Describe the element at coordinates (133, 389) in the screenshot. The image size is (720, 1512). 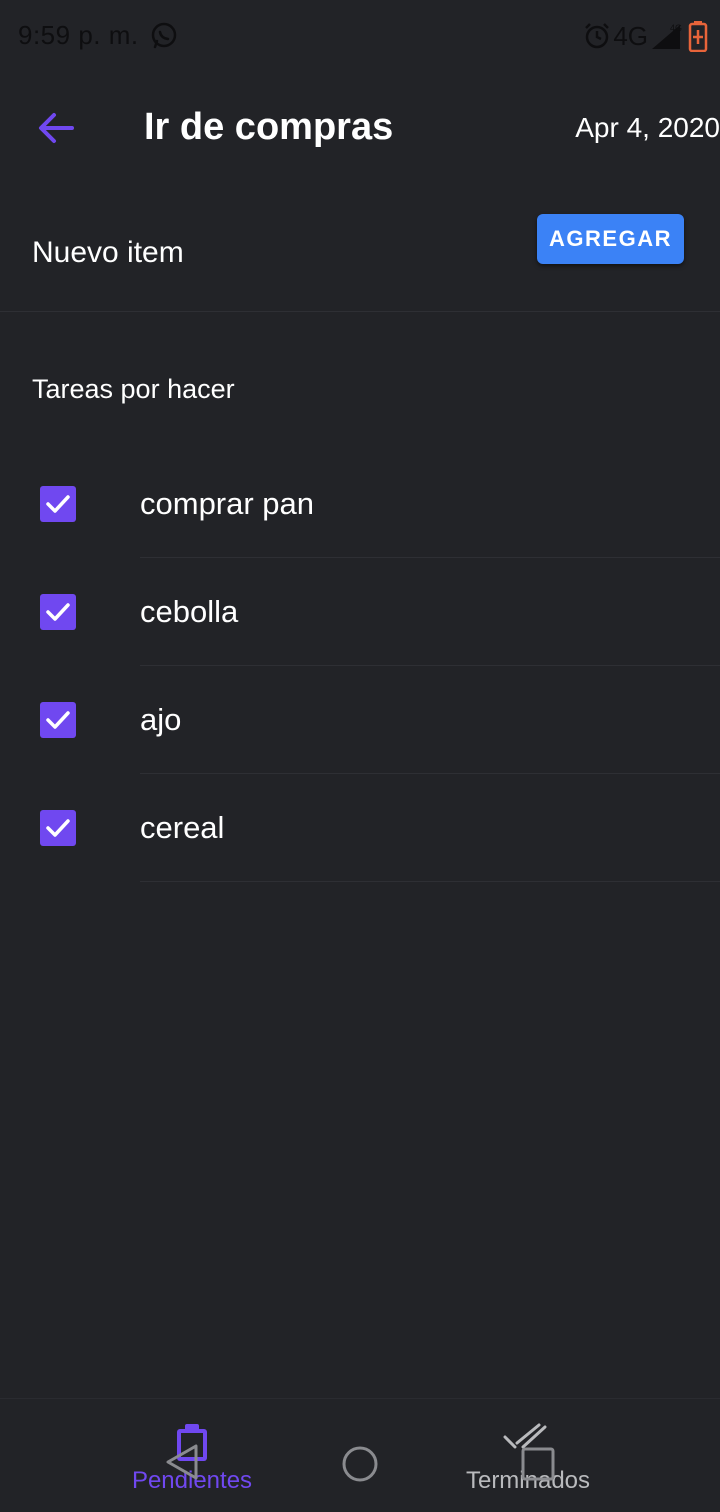
I see `section-title: Tareas por hacer` at that location.